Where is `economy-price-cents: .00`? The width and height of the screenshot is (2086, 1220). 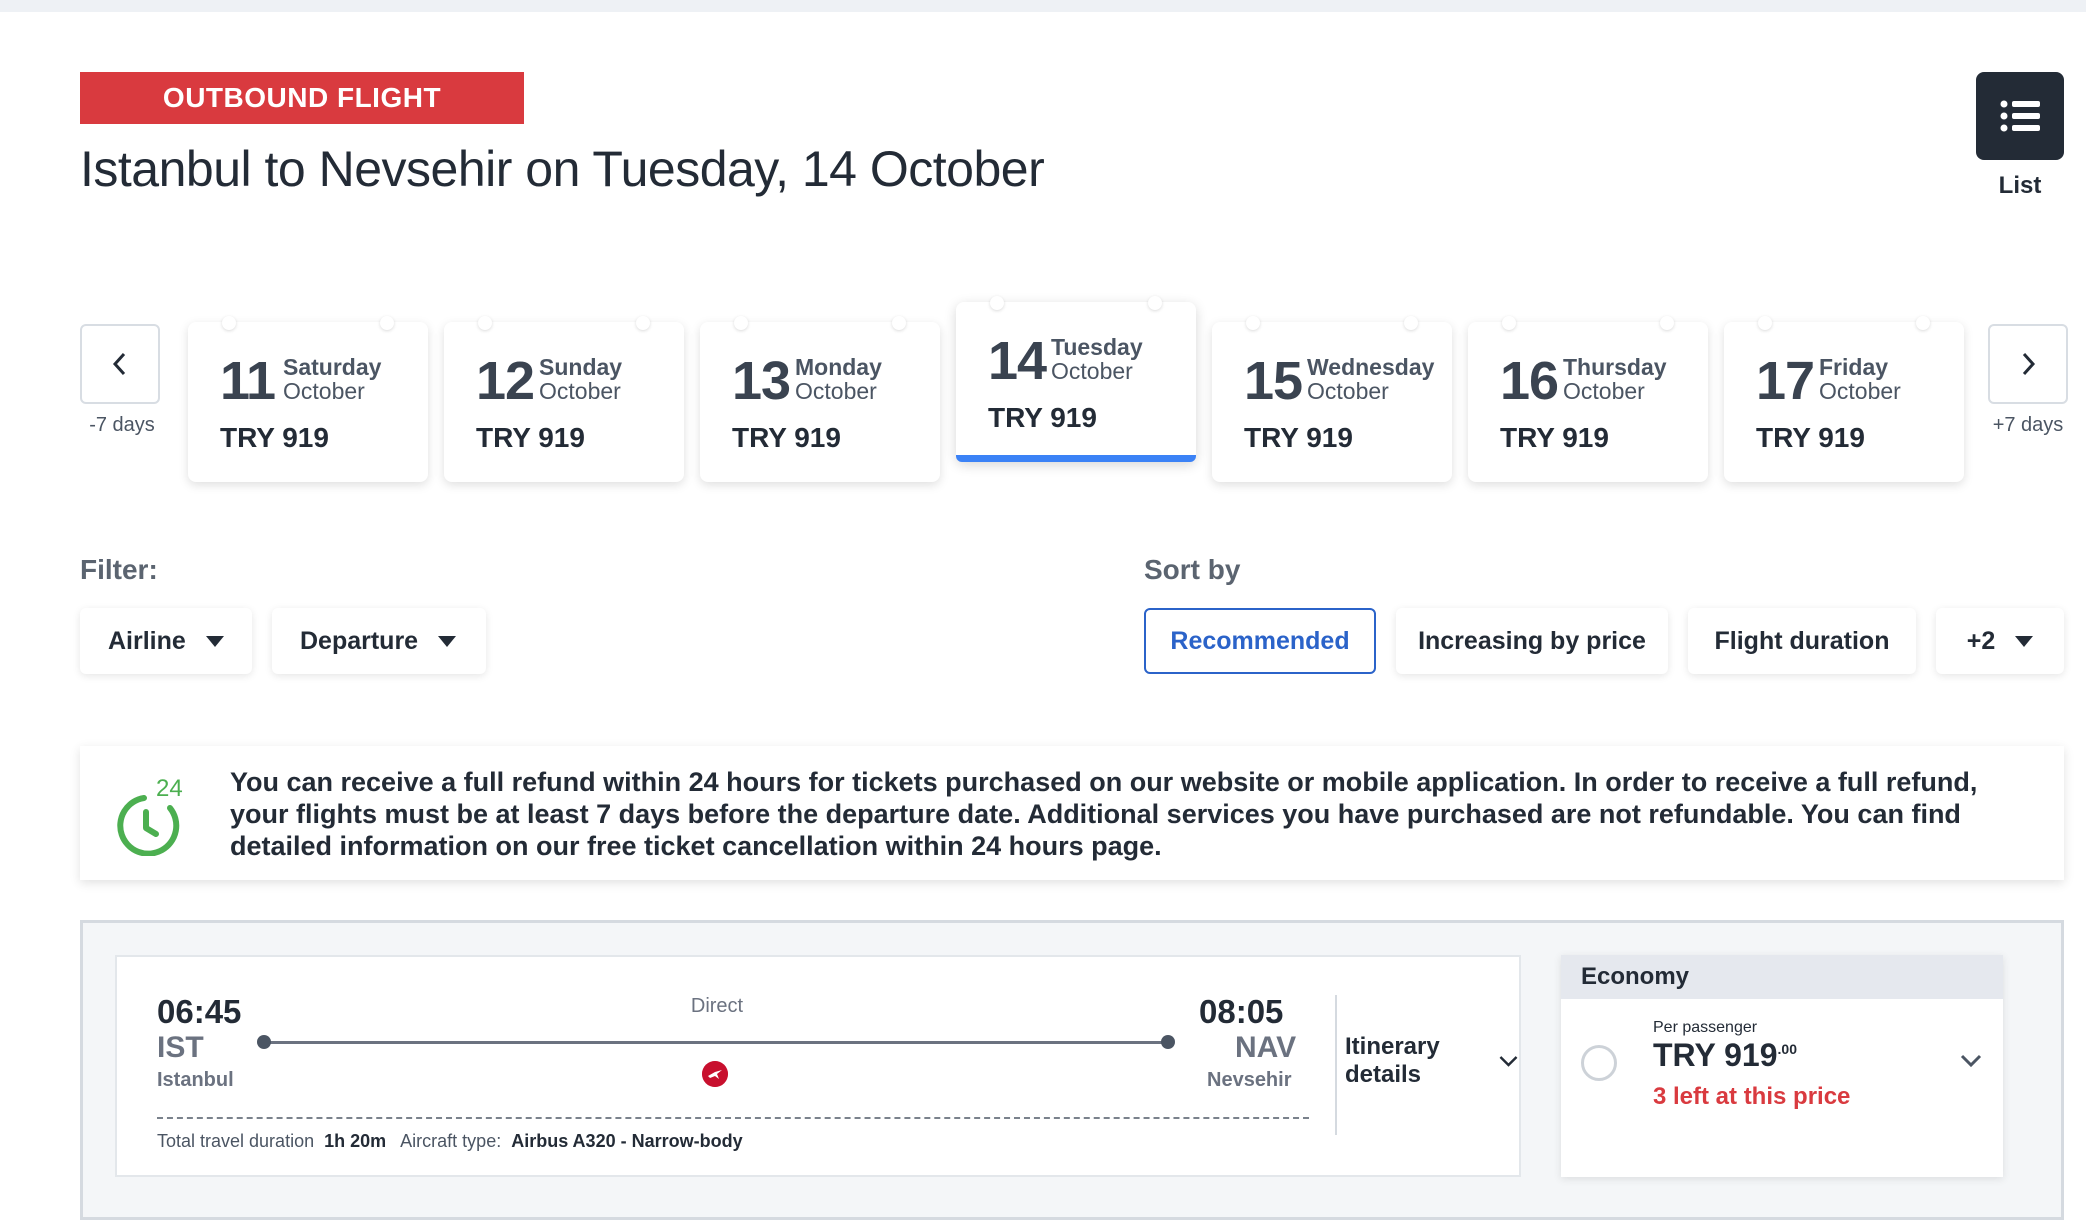
economy-price-cents: .00 is located at coordinates (1787, 1049).